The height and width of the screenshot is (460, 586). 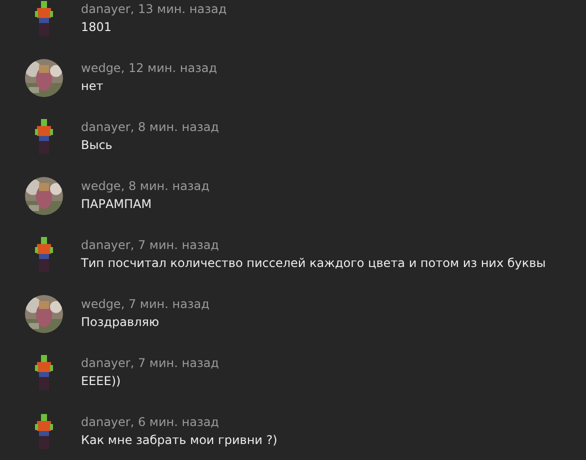 I want to click on message-text: ПАРАМПАМ, so click(x=117, y=204).